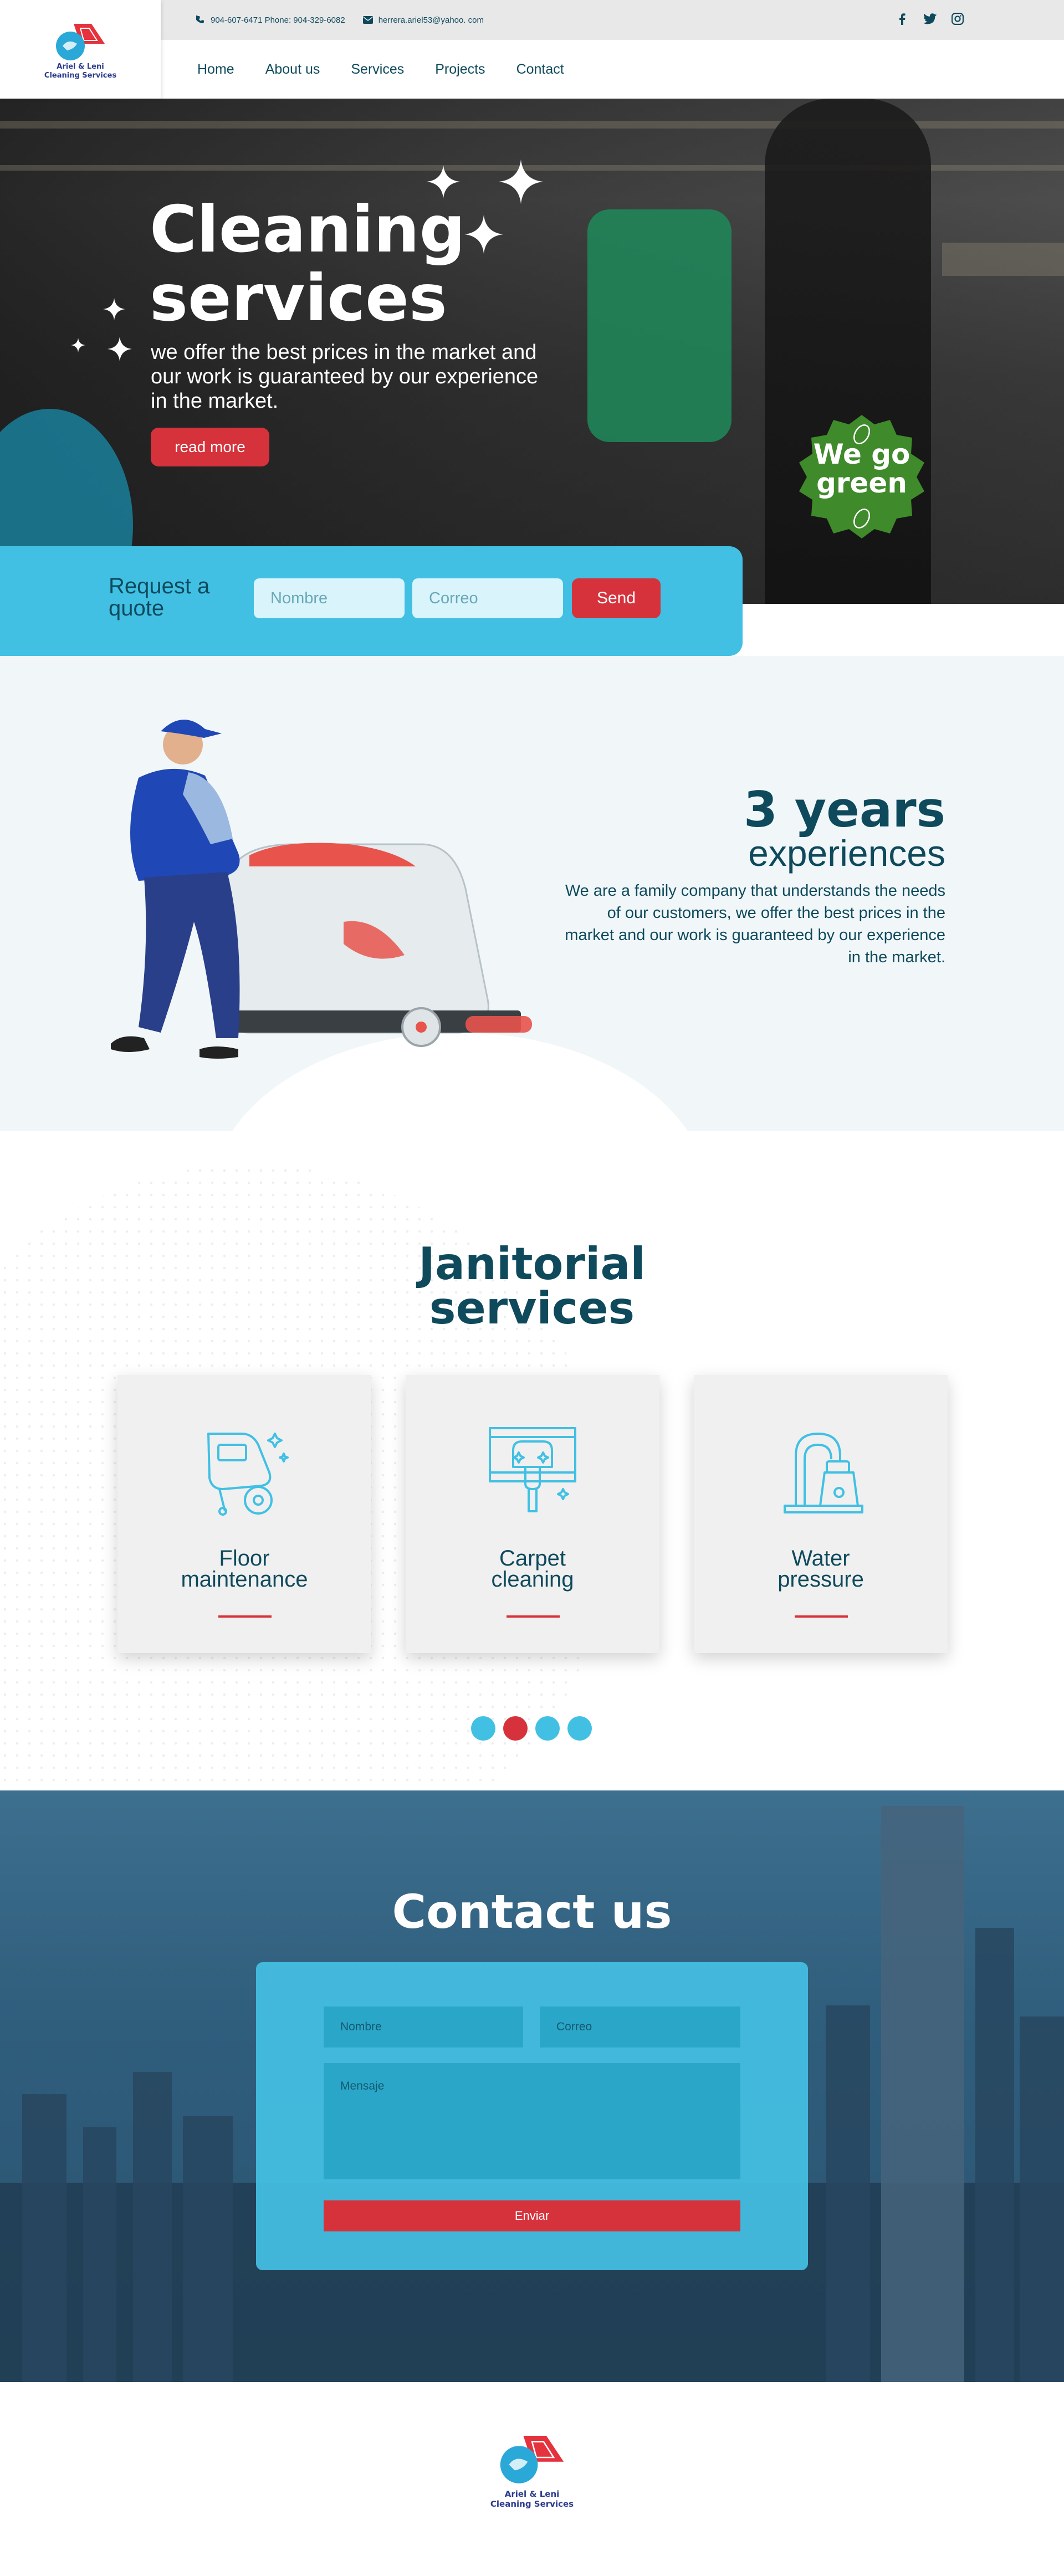 Image resolution: width=1064 pixels, height=2576 pixels. Describe the element at coordinates (137, 608) in the screenshot. I see `quote-label-line2: quote` at that location.